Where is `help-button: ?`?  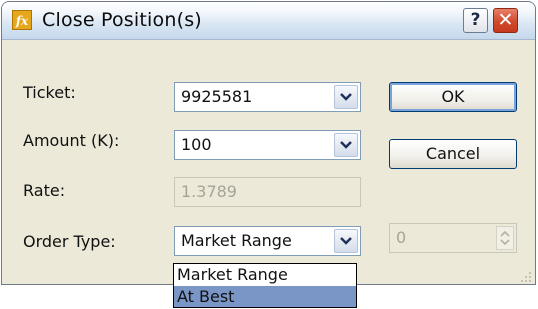 help-button: ? is located at coordinates (475, 20).